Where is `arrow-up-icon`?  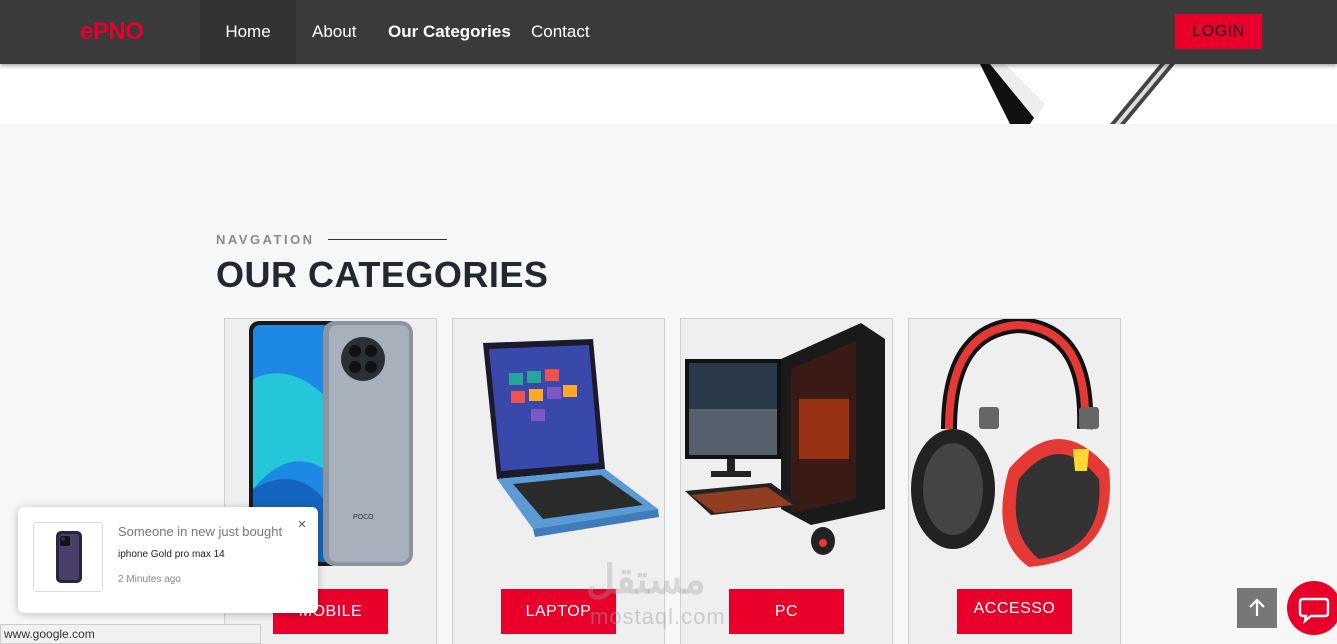
arrow-up-icon is located at coordinates (1257, 607).